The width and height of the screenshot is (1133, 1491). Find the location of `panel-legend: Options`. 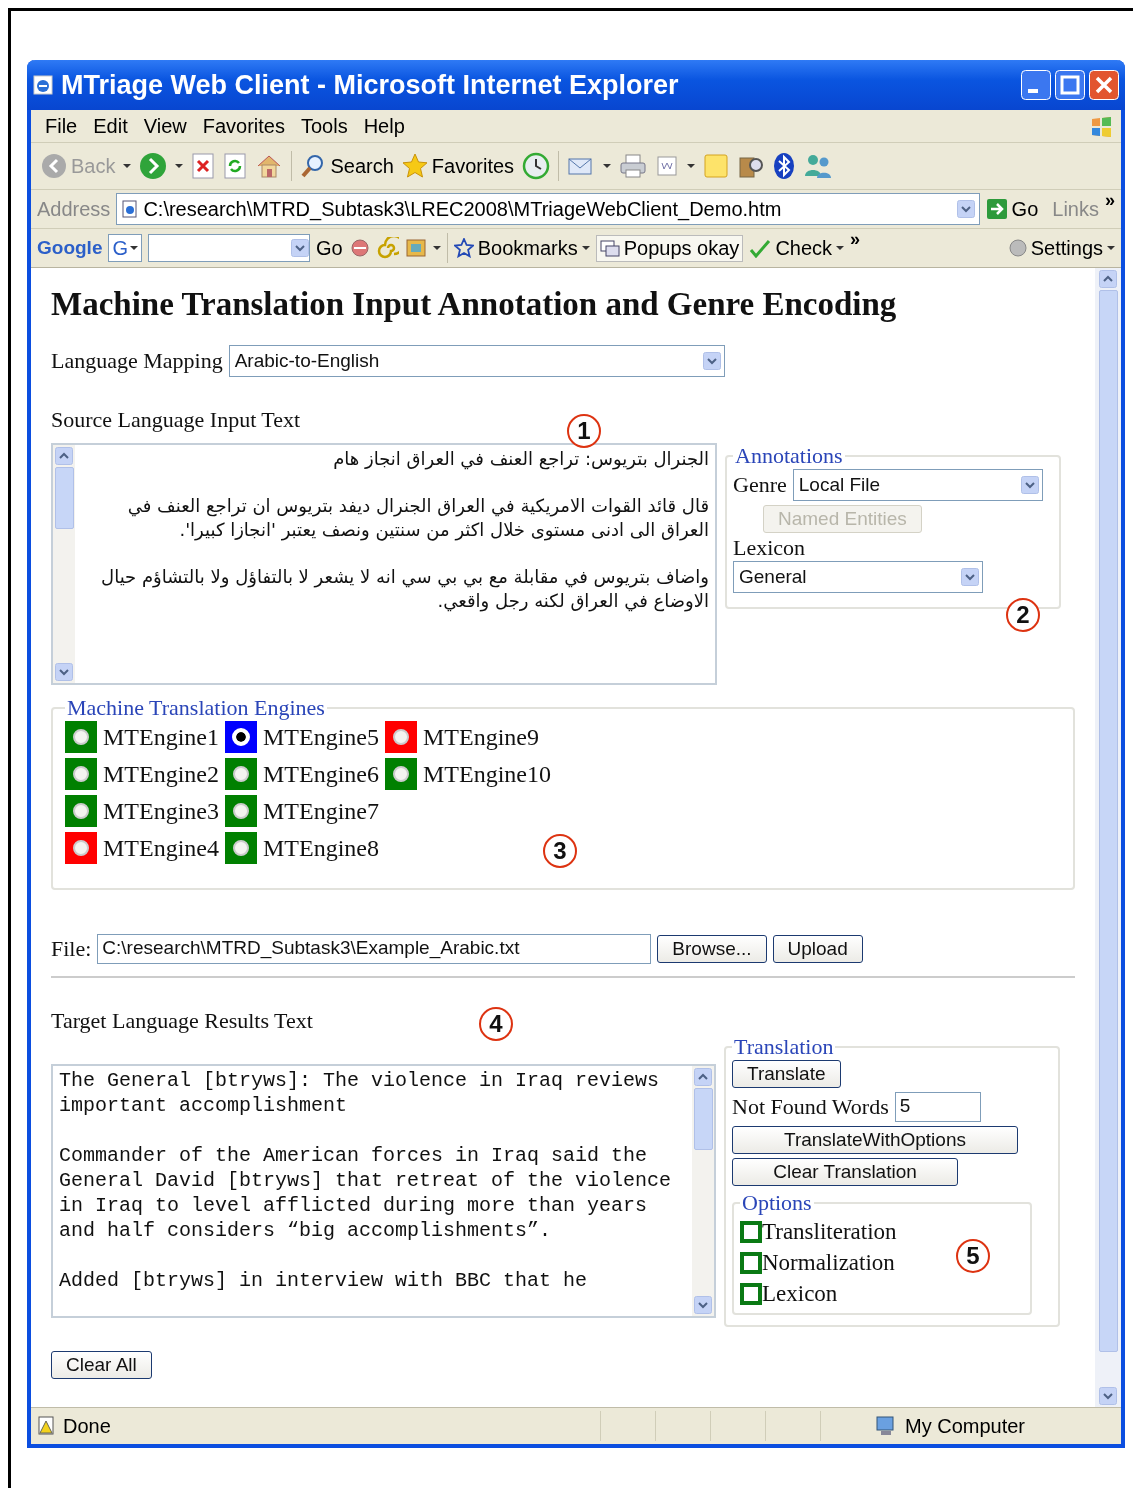

panel-legend: Options is located at coordinates (777, 1203).